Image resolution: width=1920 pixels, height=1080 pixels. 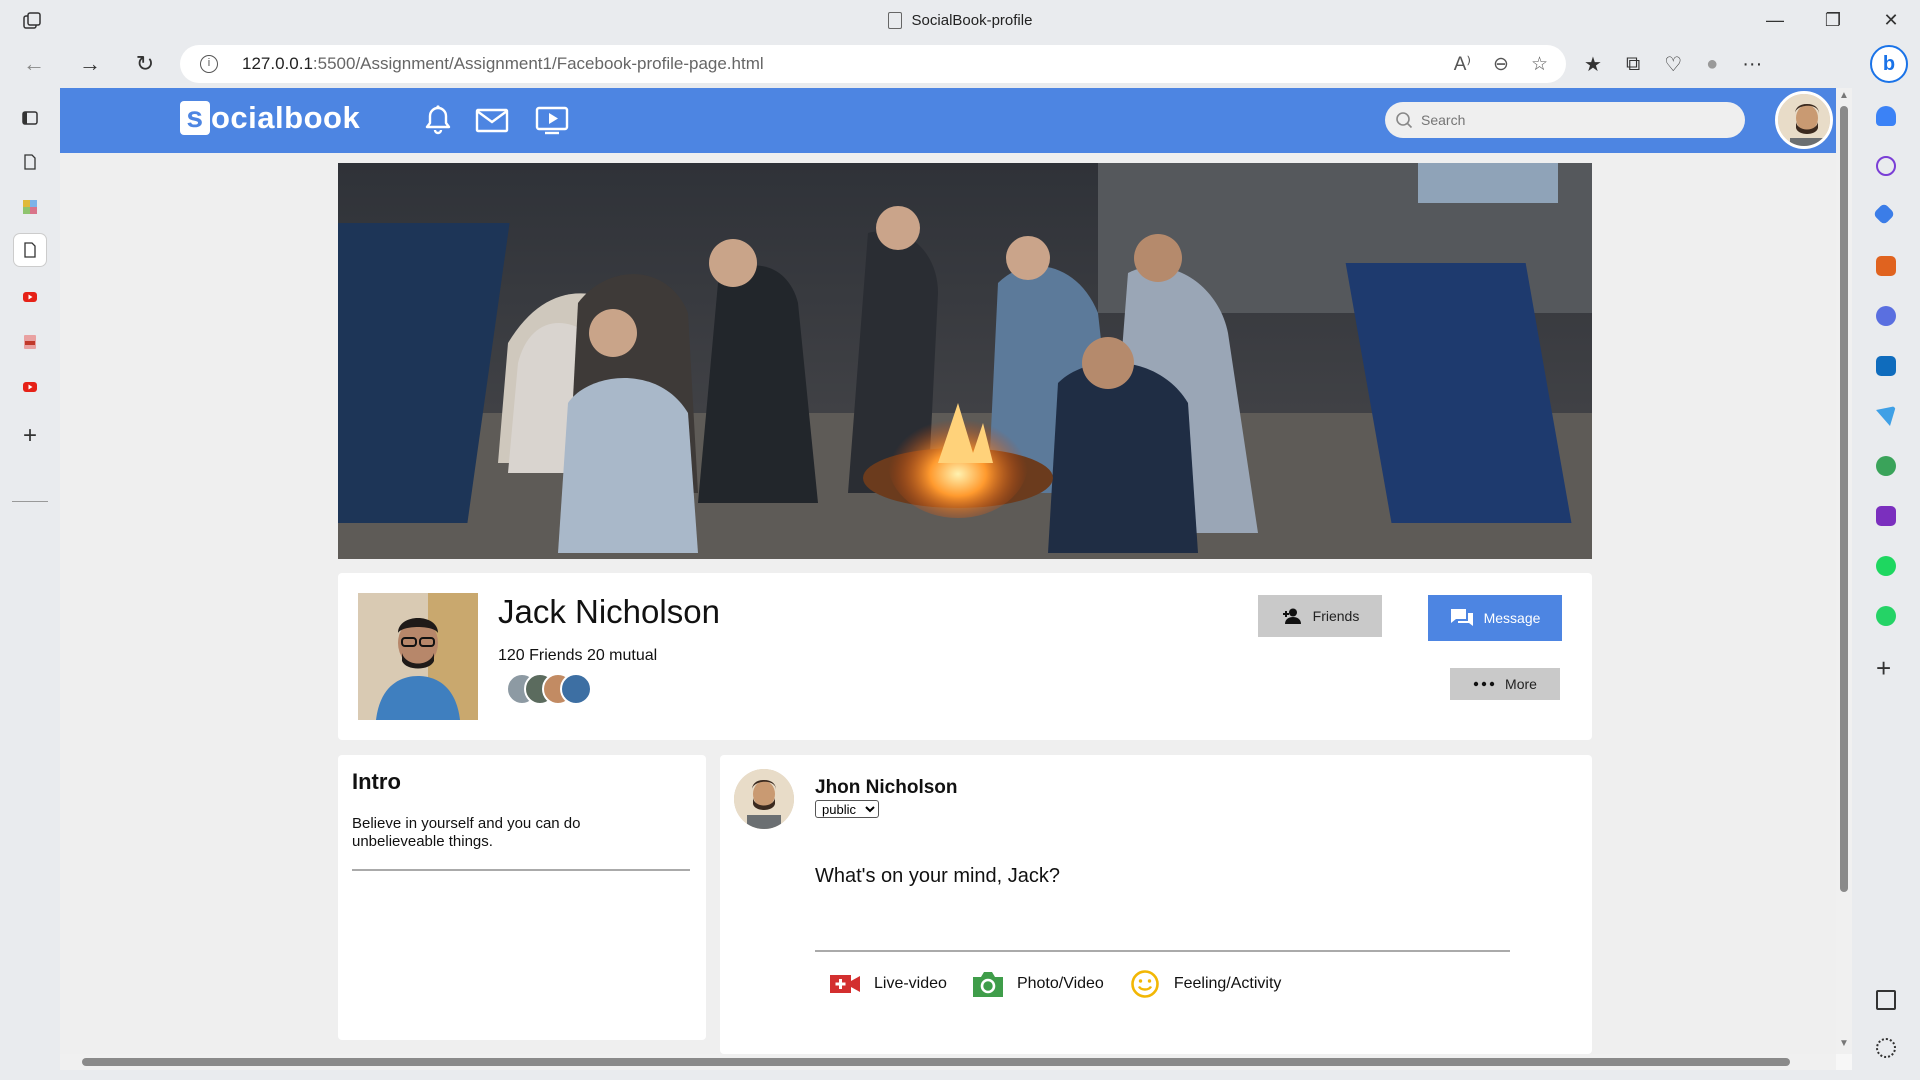 What do you see at coordinates (1886, 366) in the screenshot?
I see `outlook-sidebar-icon` at bounding box center [1886, 366].